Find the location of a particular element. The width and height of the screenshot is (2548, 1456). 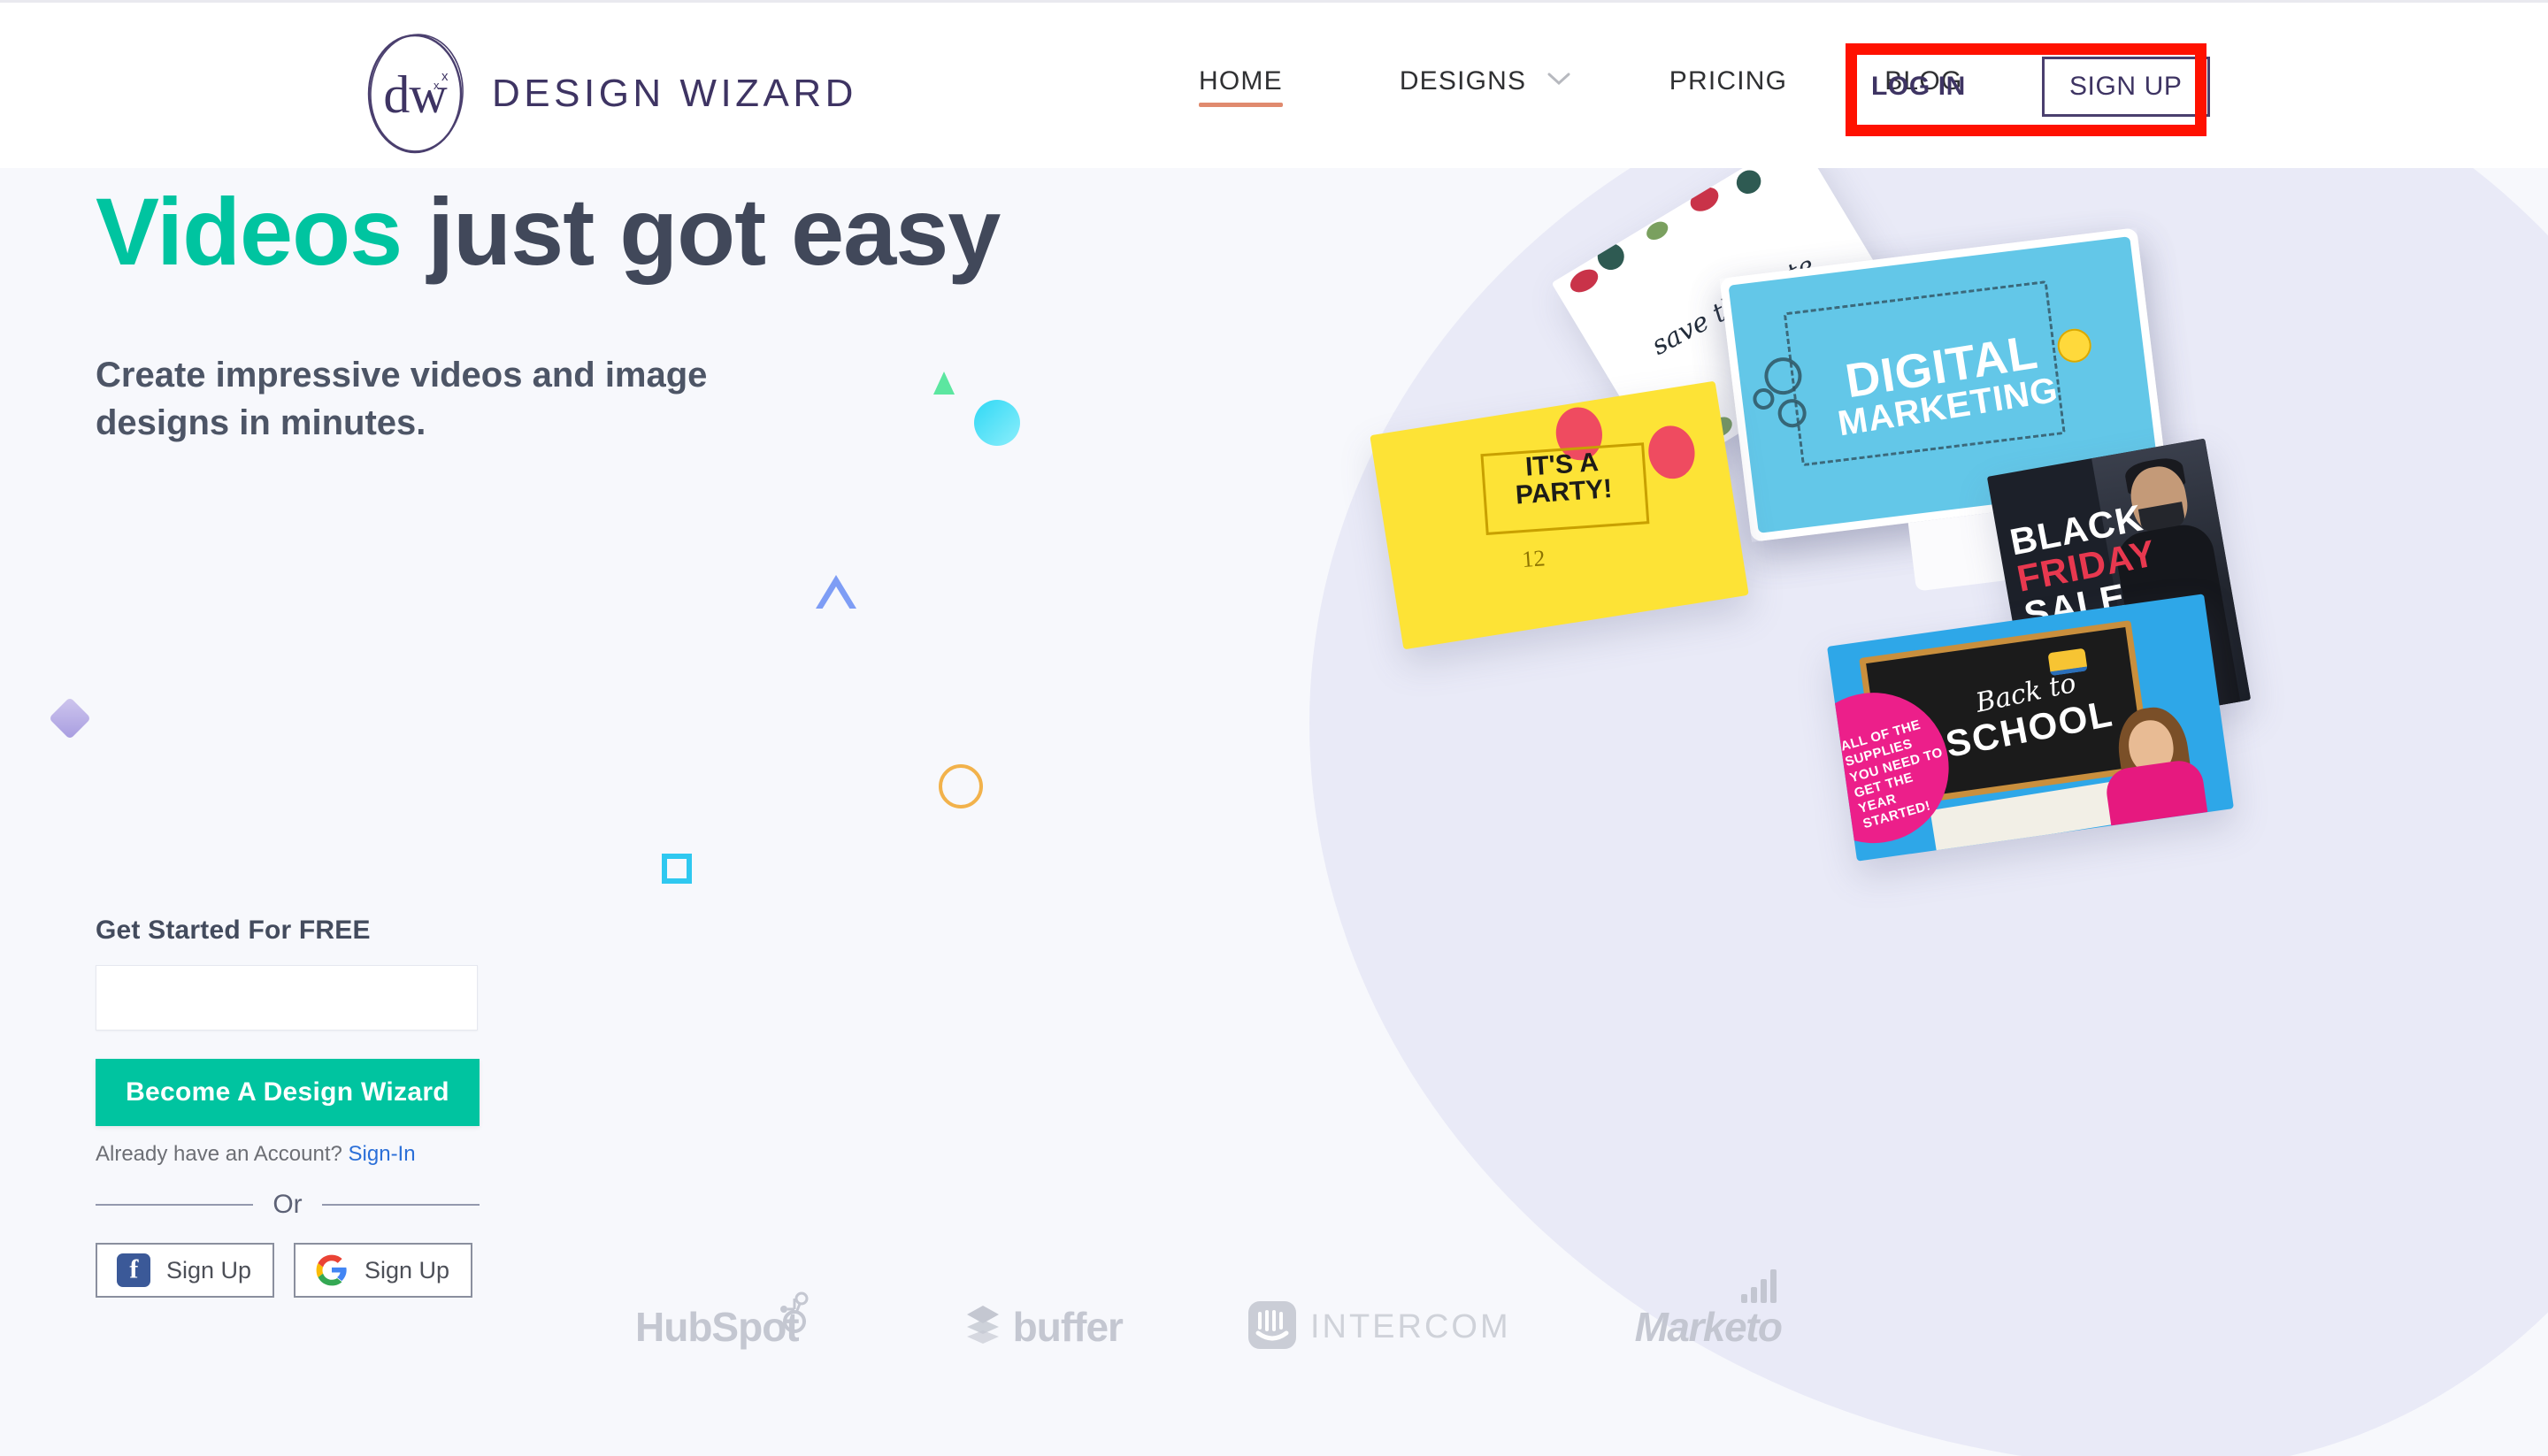

login-button: LOG IN is located at coordinates (1918, 87).